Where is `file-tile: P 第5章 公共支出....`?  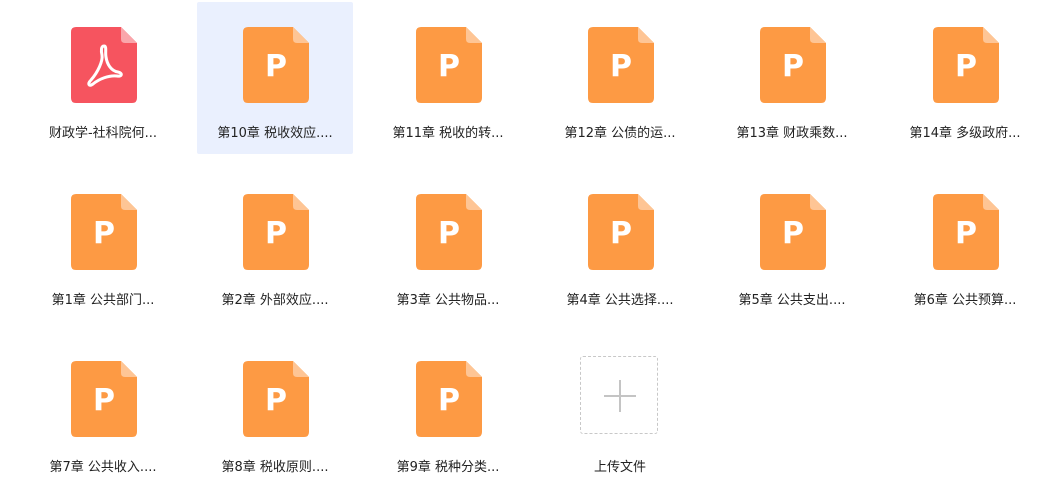
file-tile: P 第5章 公共支出.... is located at coordinates (792, 245).